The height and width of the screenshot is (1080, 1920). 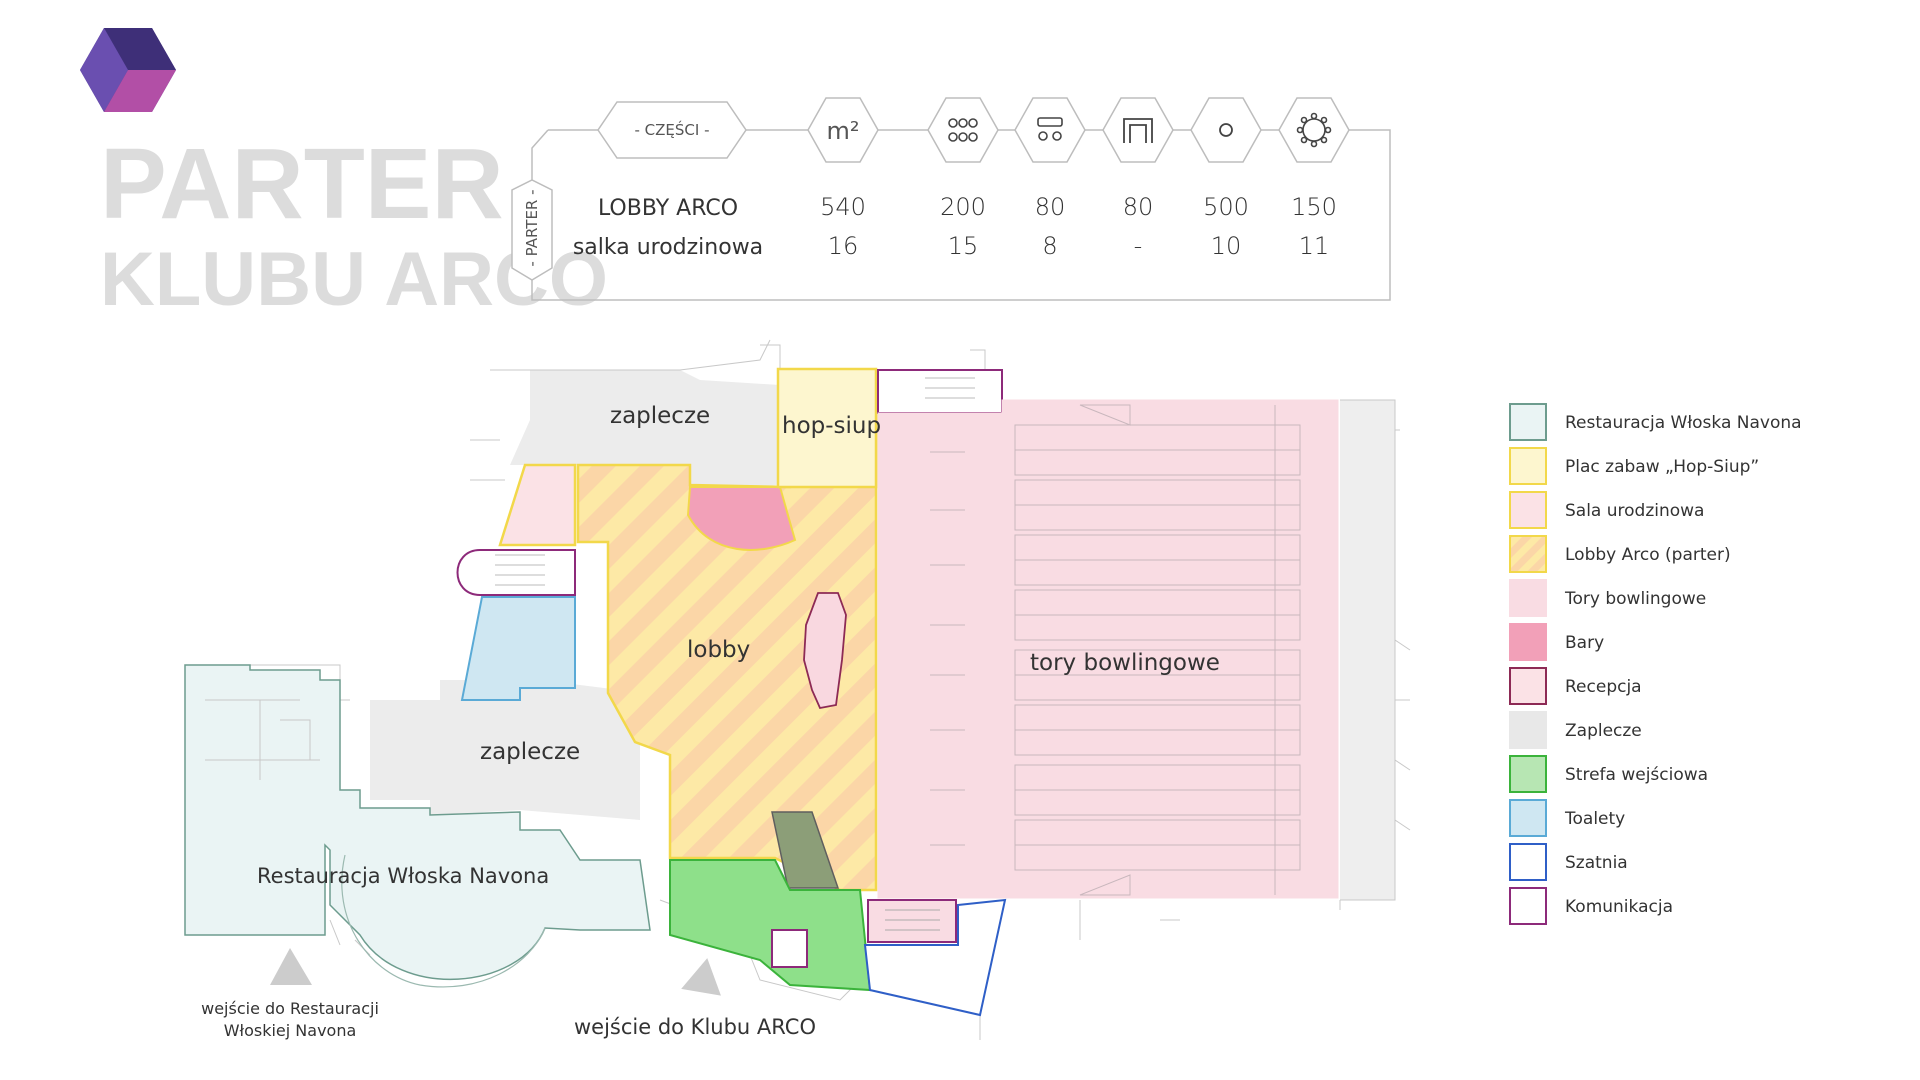 I want to click on legend-label: Lobby Arco (parter), so click(x=1648, y=555).